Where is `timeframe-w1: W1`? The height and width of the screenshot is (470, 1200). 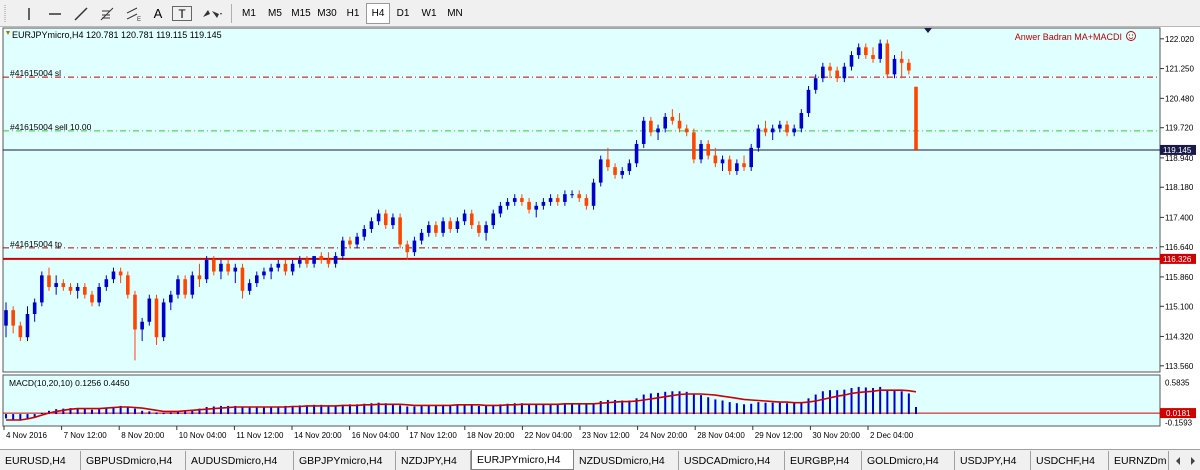
timeframe-w1: W1 is located at coordinates (429, 13).